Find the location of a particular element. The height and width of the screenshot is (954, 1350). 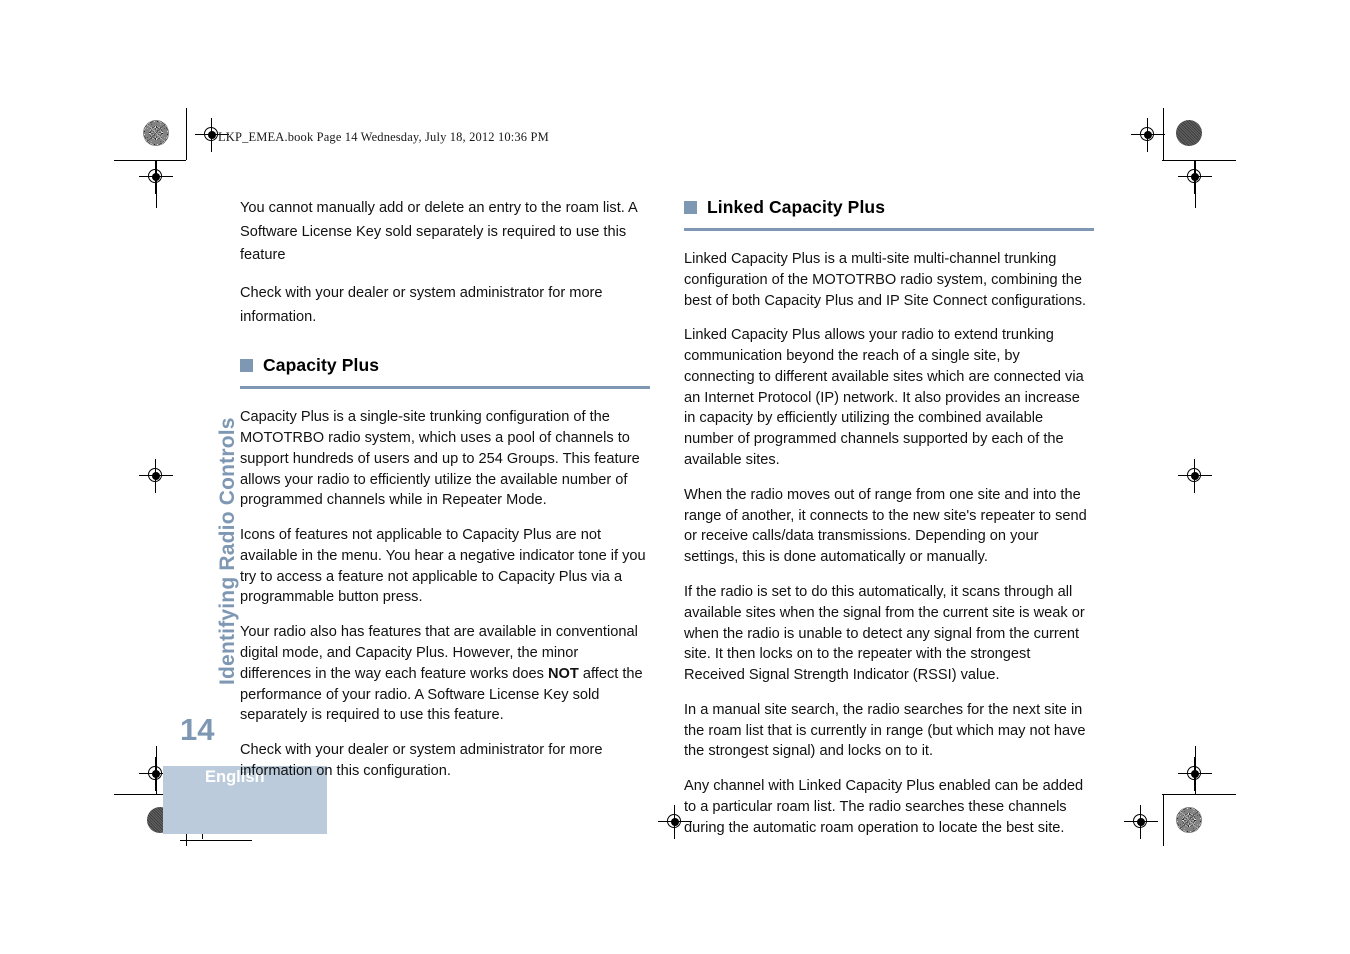

crop-line-bottom-divider-right is located at coordinates (1163, 820).